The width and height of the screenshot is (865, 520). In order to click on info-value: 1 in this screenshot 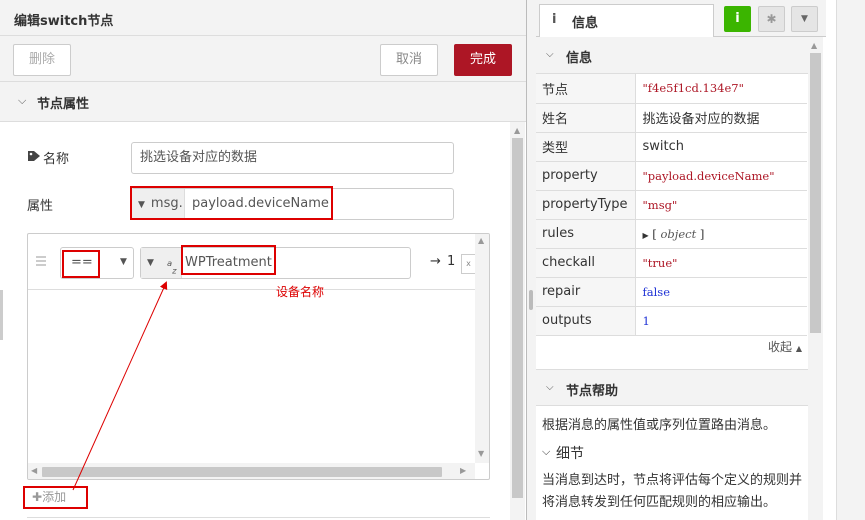, I will do `click(721, 321)`.